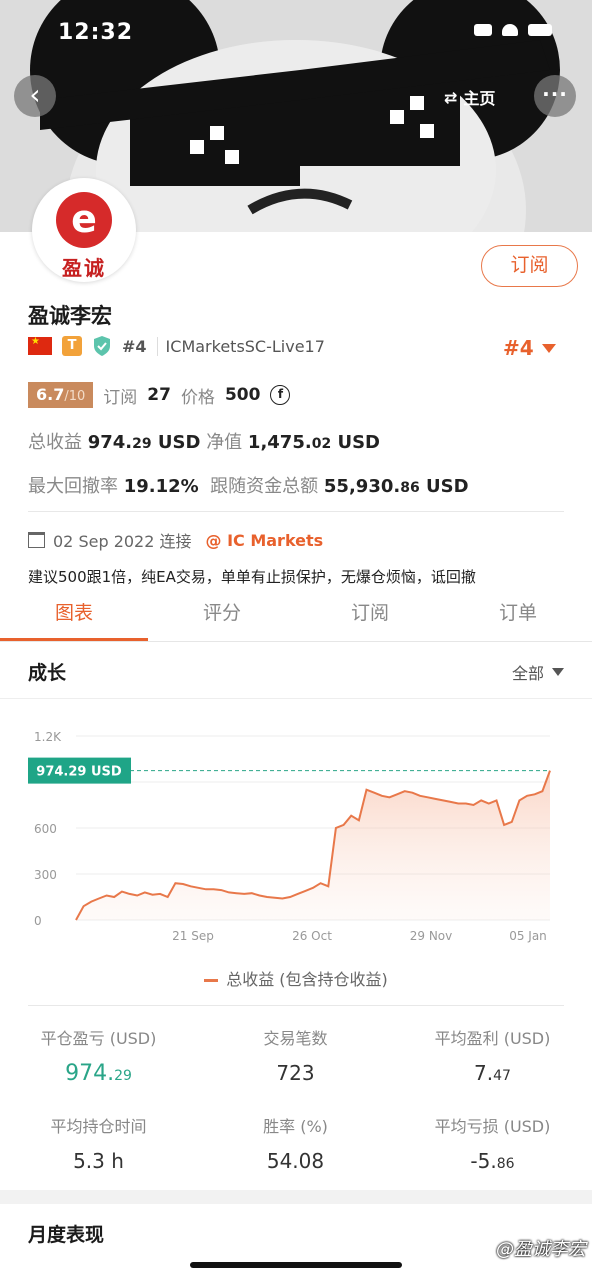  Describe the element at coordinates (469, 97) in the screenshot. I see `home-button: ⇄ 主页` at that location.